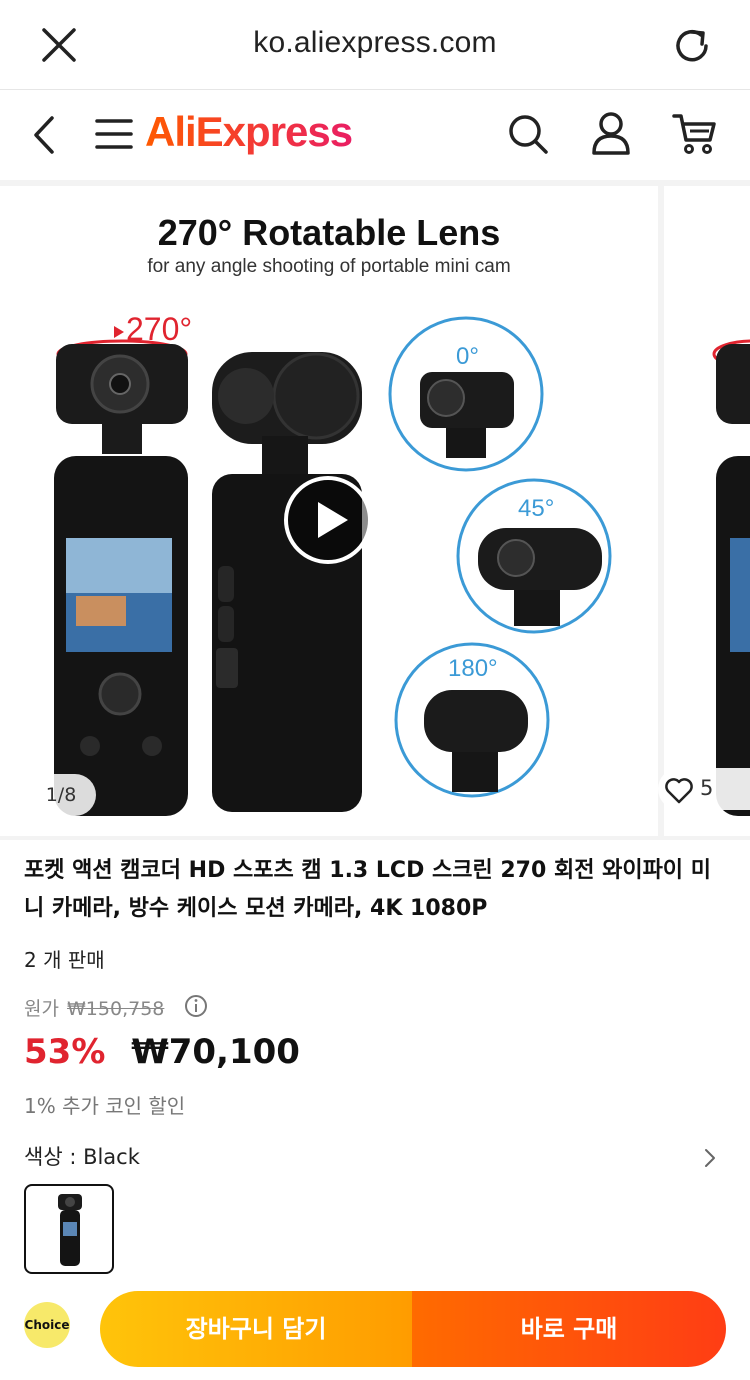 Image resolution: width=750 pixels, height=1380 pixels. I want to click on original-price-row: 원가 ₩150,758, so click(94, 1007).